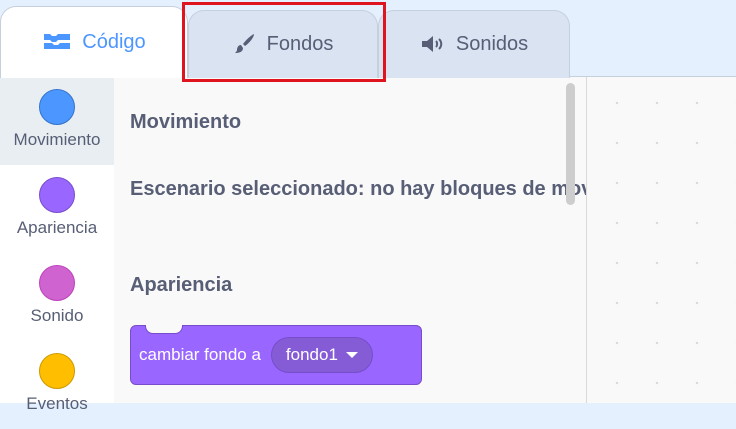  I want to click on category-sound: Sonido, so click(57, 297).